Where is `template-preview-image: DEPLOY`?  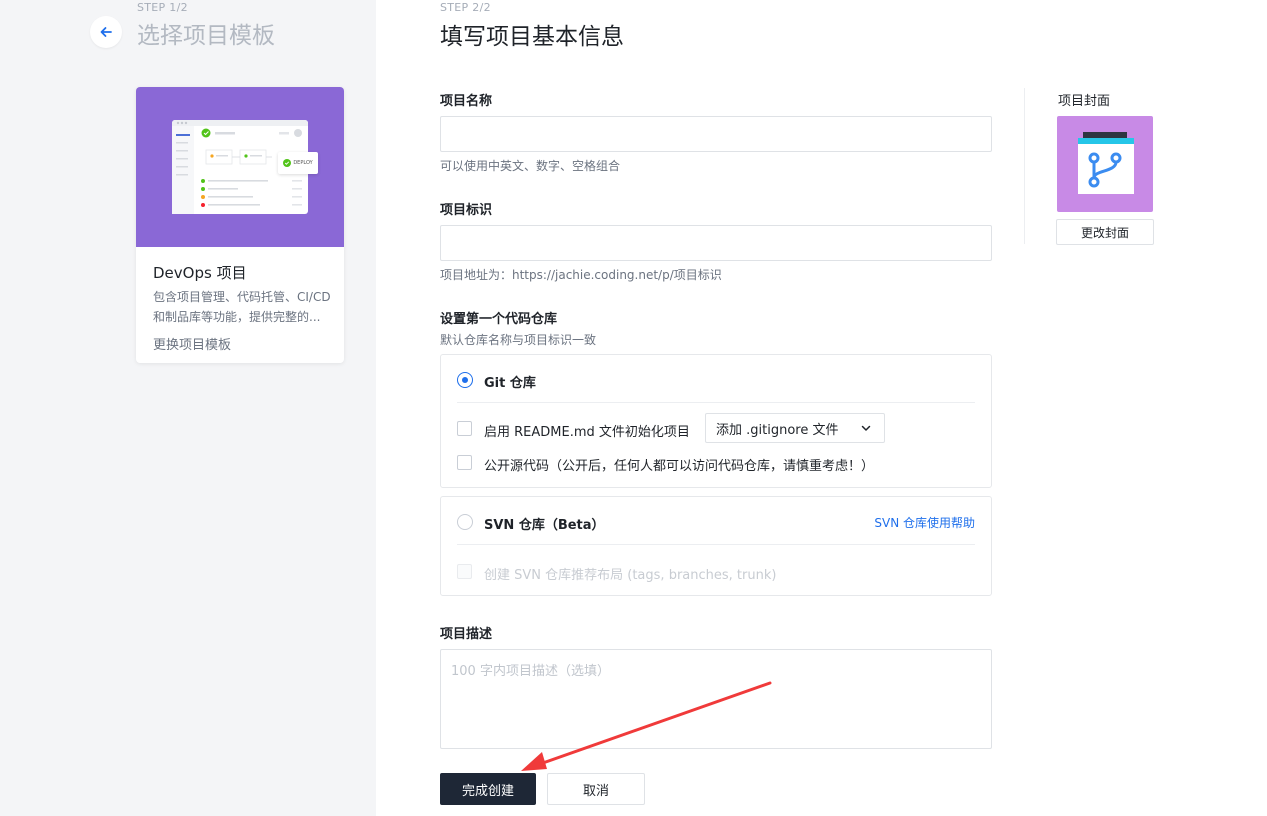
template-preview-image: DEPLOY is located at coordinates (240, 167).